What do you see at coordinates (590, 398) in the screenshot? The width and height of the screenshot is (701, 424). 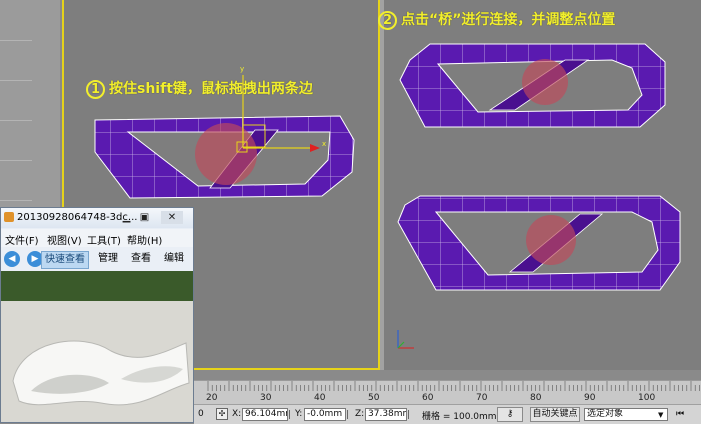 I see `timeline-tick-label: 90` at bounding box center [590, 398].